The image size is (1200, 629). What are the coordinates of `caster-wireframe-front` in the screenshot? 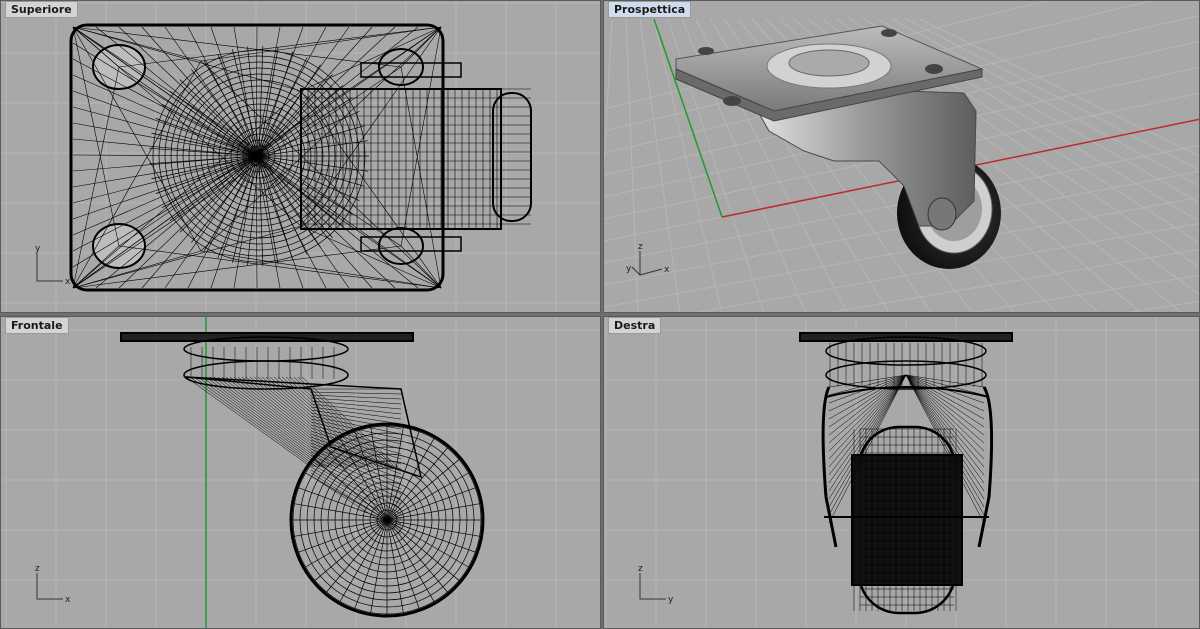 It's located at (302, 475).